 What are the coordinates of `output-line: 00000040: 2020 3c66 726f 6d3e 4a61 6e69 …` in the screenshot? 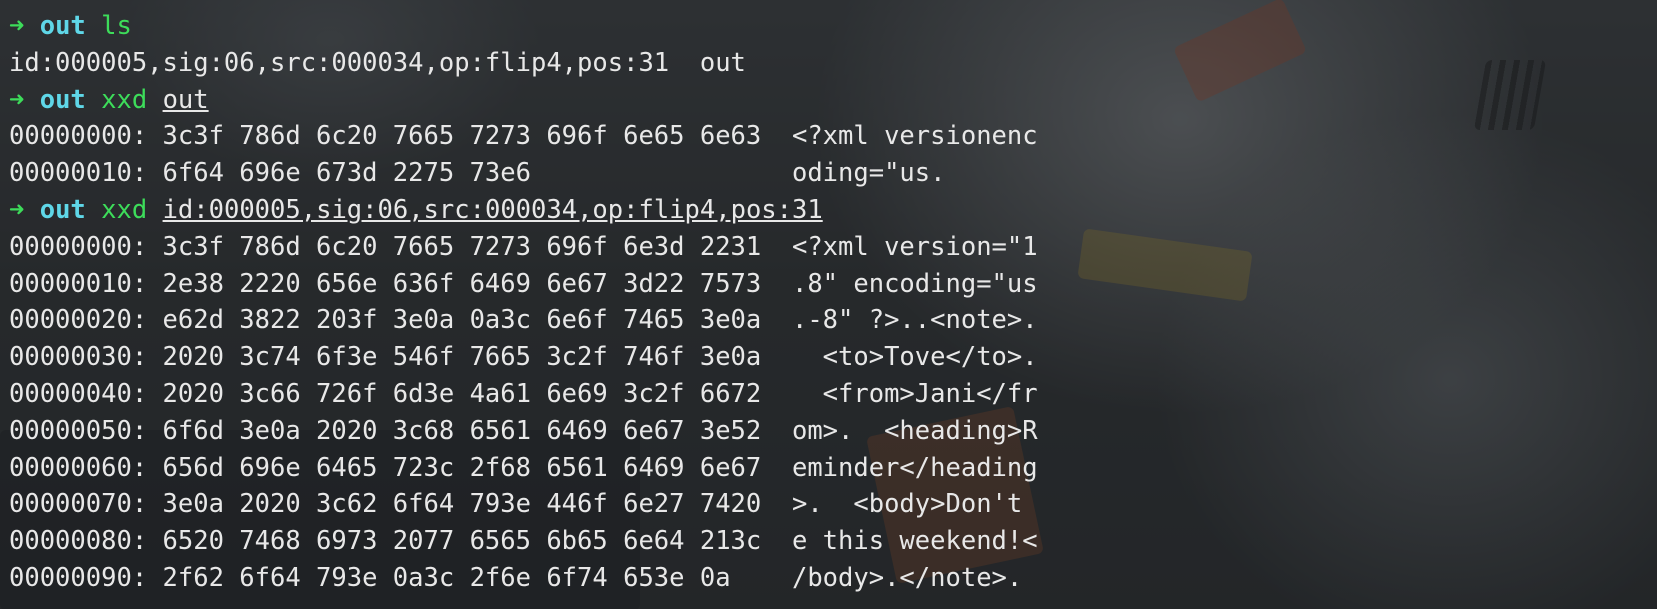 It's located at (523, 393).